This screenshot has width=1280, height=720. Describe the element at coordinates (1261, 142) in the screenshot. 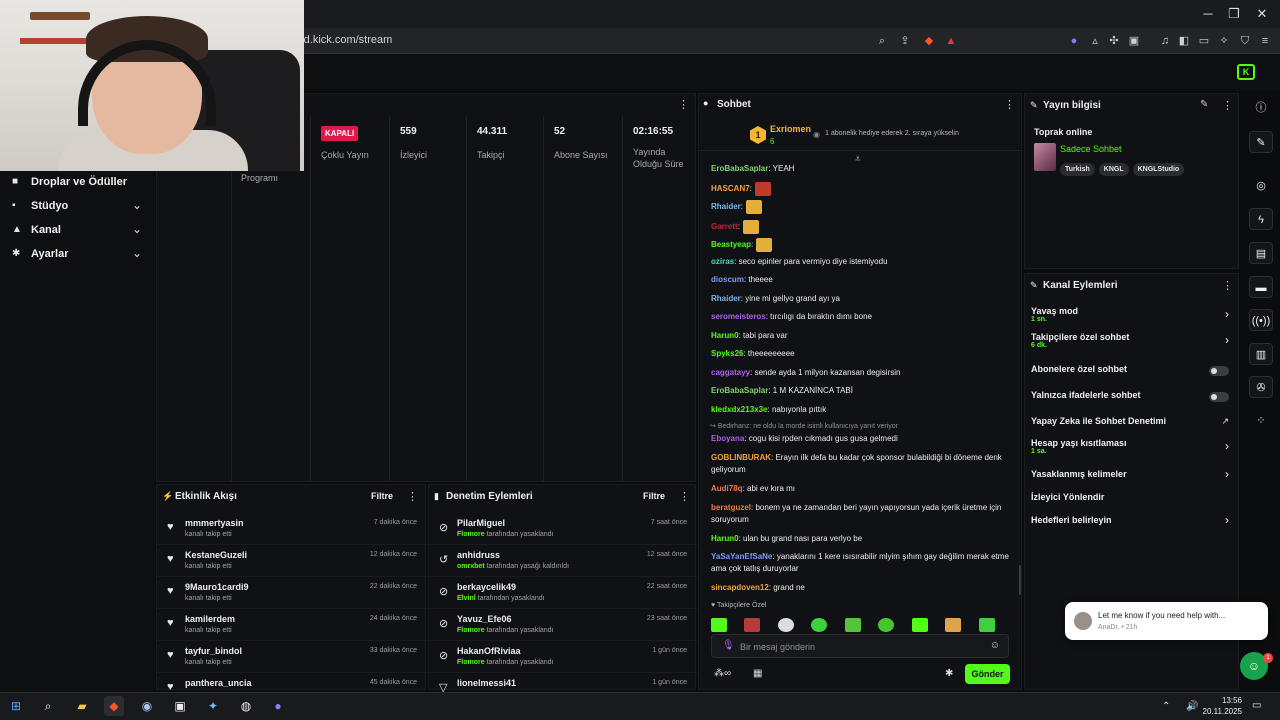

I see `pencil-icon: ✎` at that location.